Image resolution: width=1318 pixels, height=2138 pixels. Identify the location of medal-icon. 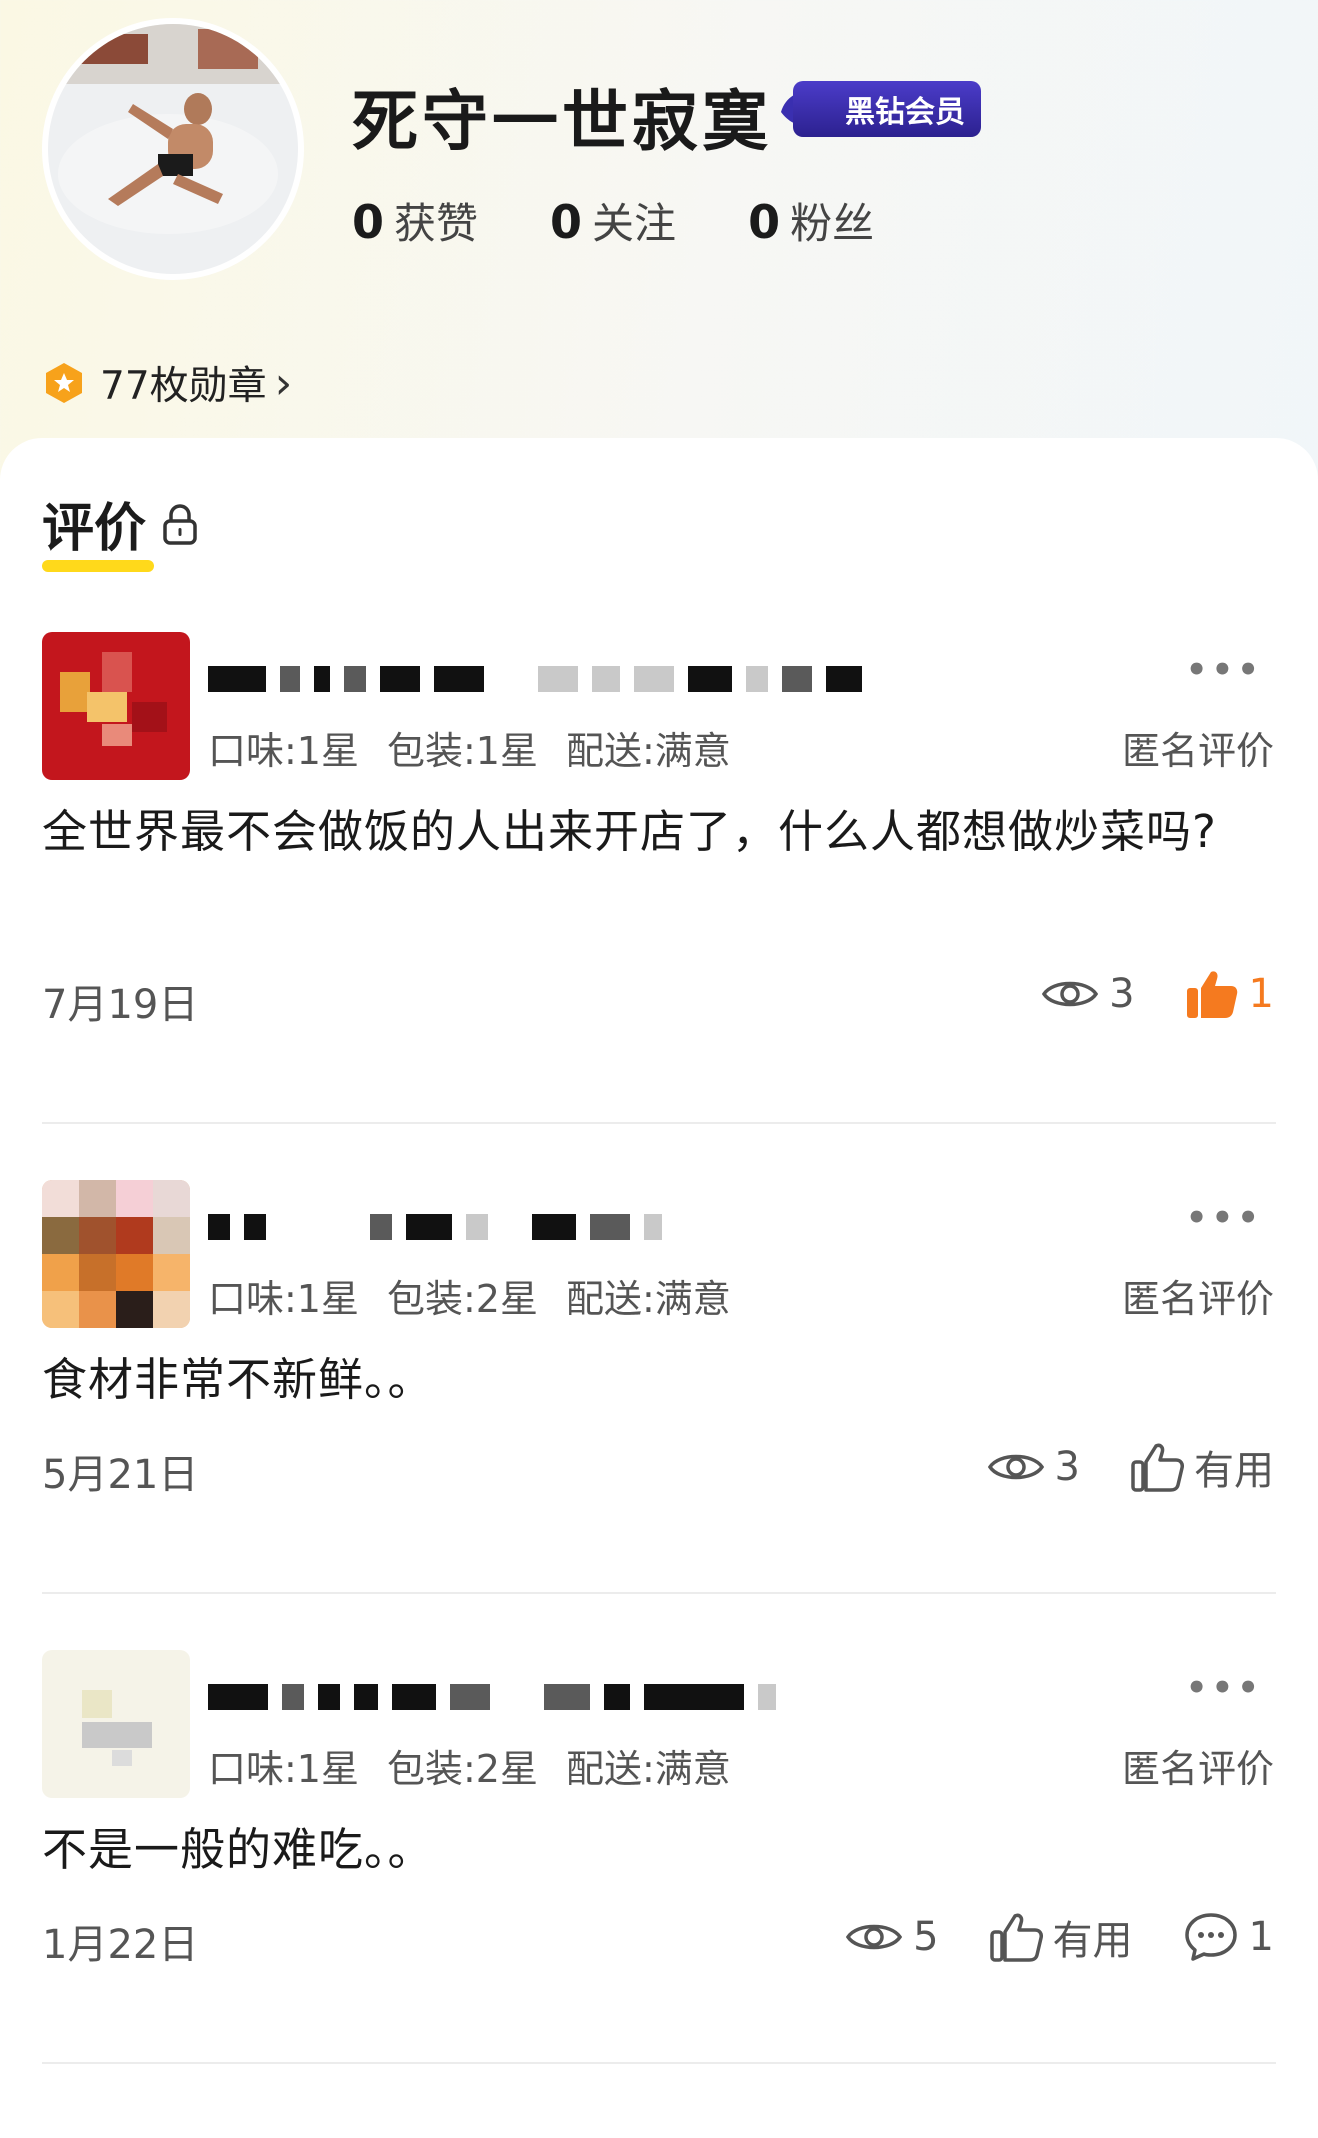
(64, 383).